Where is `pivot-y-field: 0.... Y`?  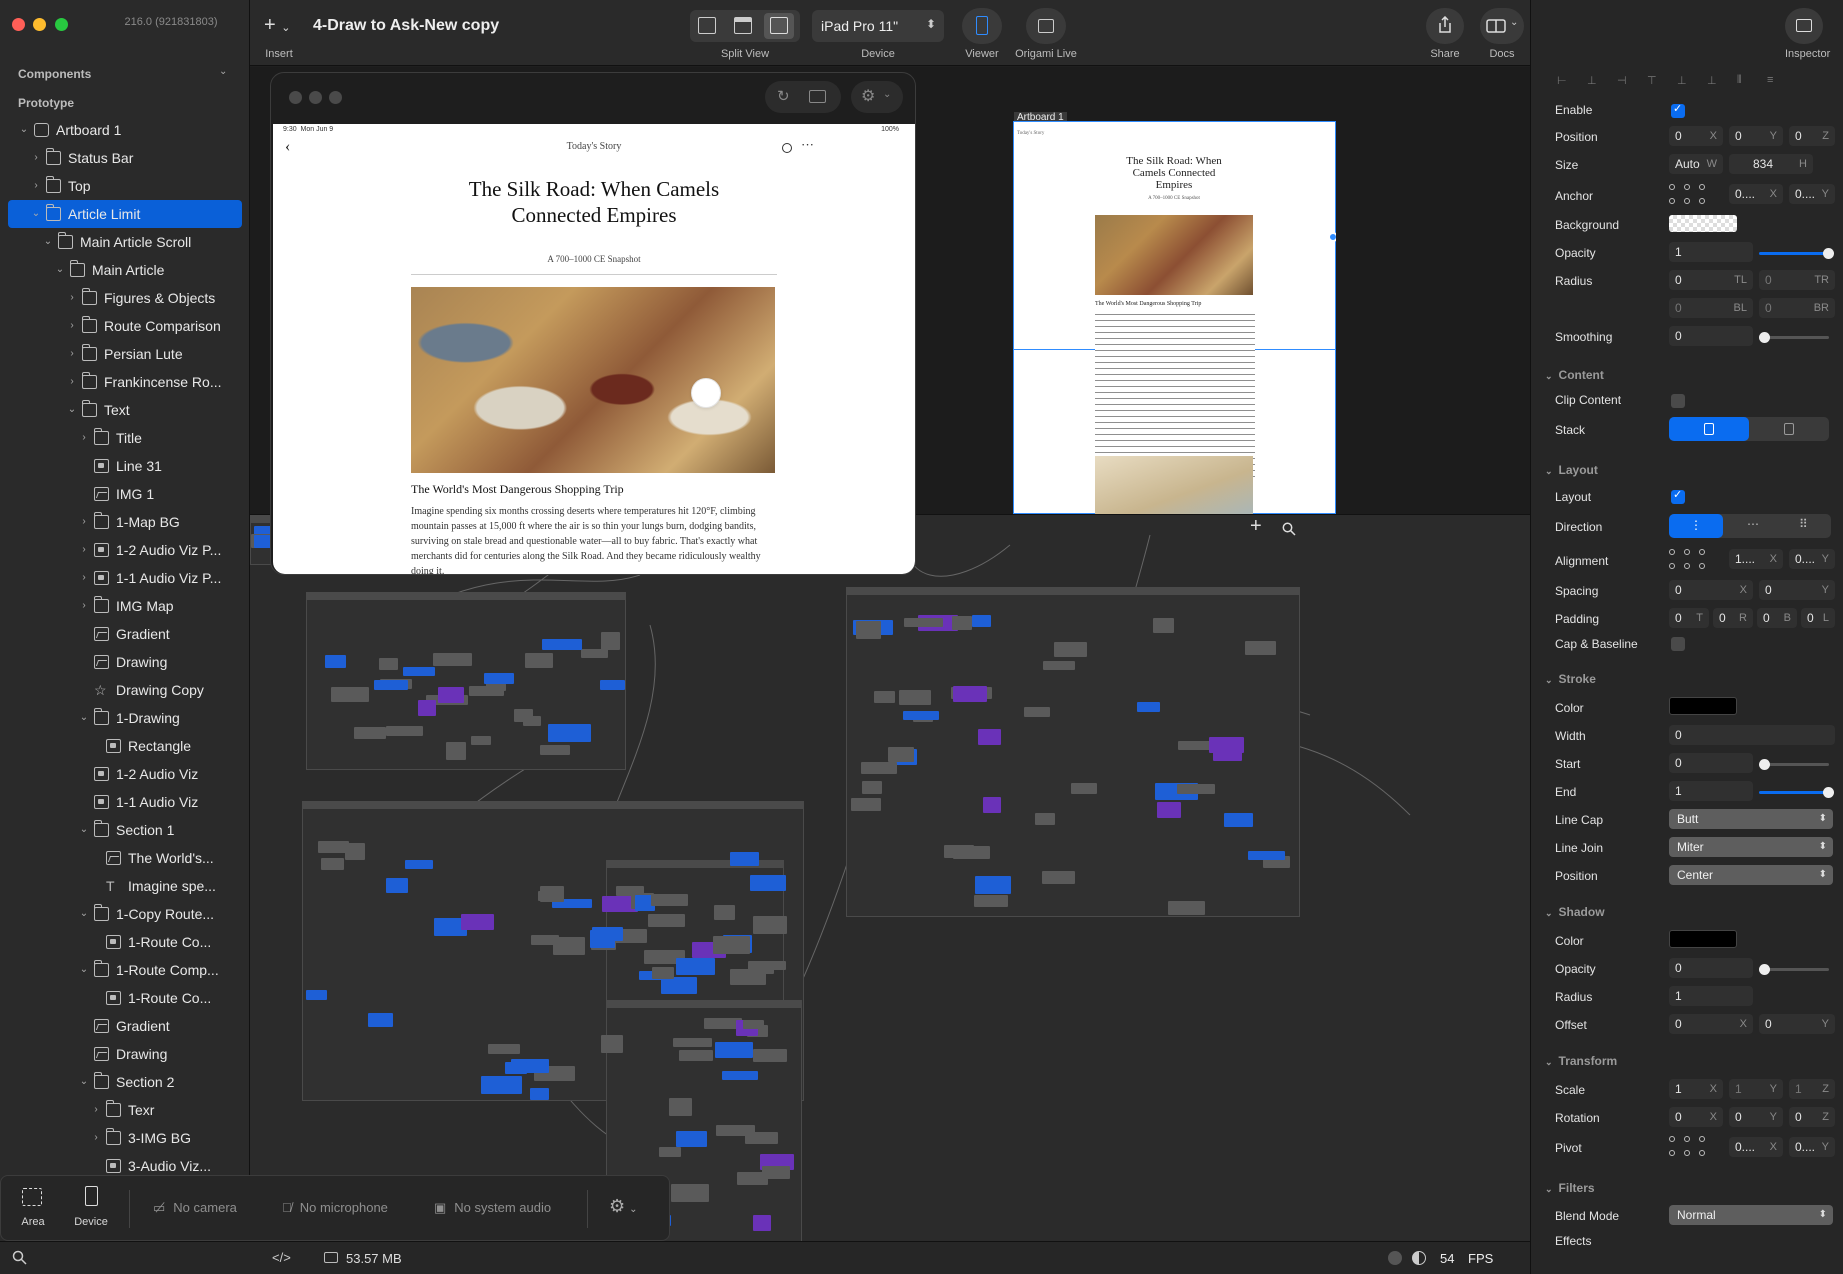 pivot-y-field: 0.... Y is located at coordinates (1812, 1147).